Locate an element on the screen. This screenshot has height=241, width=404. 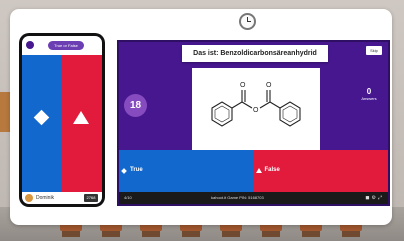
answers-counter: 0 Answers is located at coordinates (369, 94).